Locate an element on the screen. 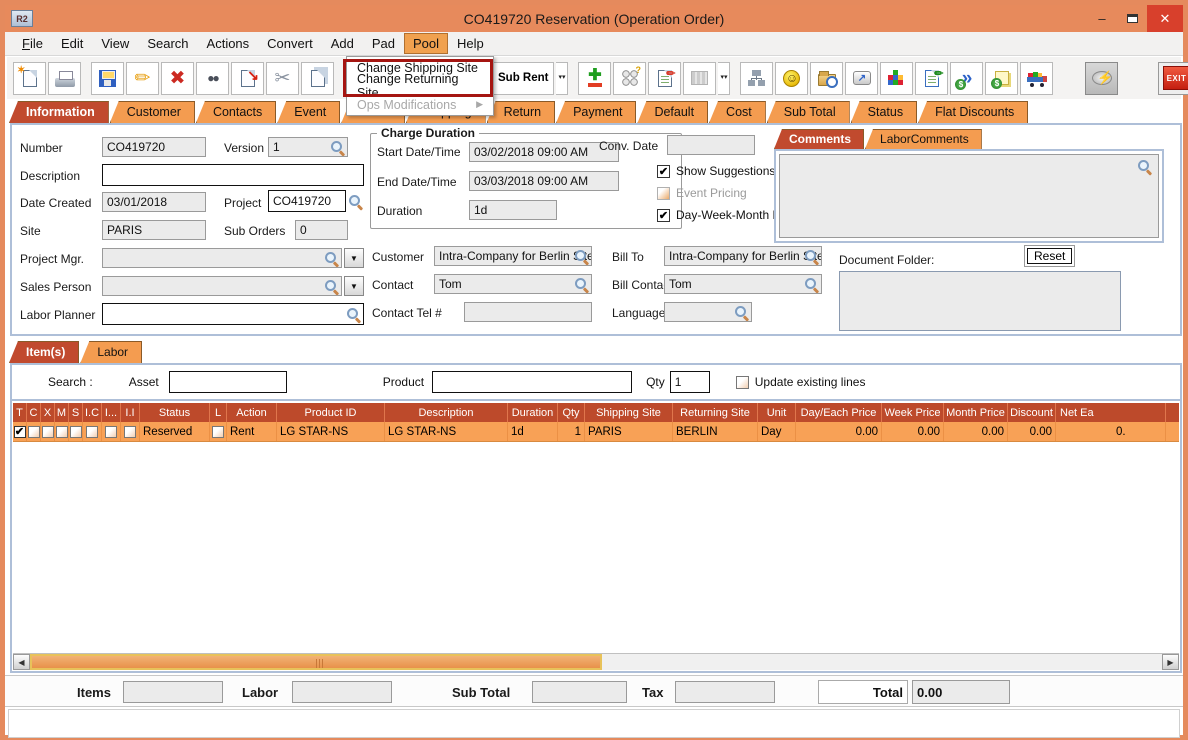  sales-person-dropdown: ▼ is located at coordinates (354, 286).